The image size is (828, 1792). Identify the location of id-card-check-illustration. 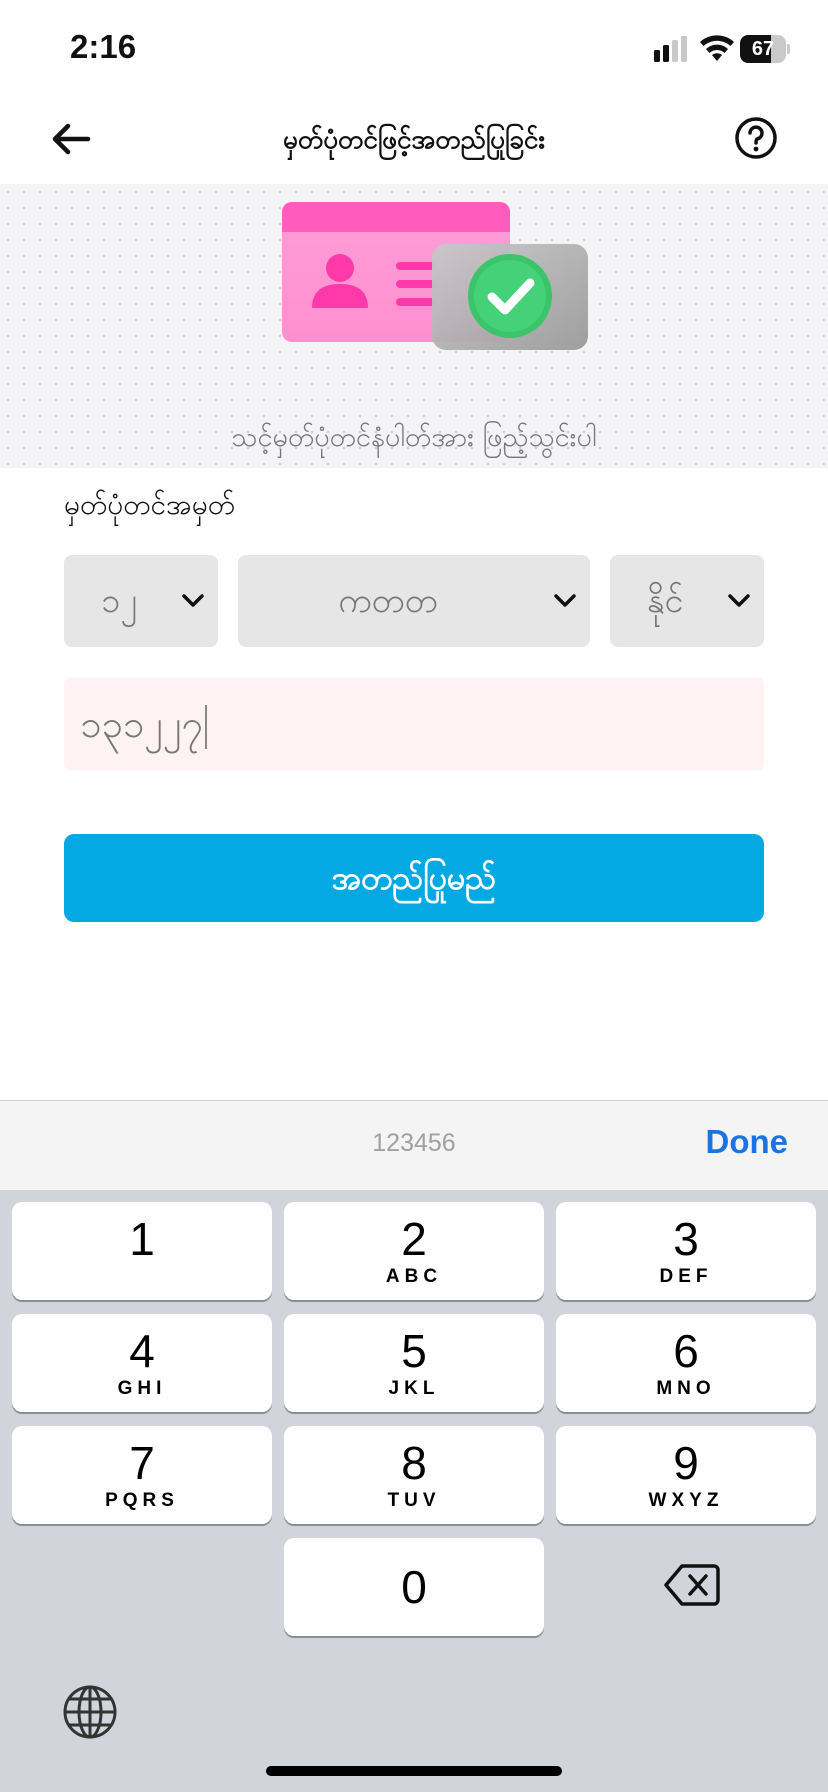
(435, 276).